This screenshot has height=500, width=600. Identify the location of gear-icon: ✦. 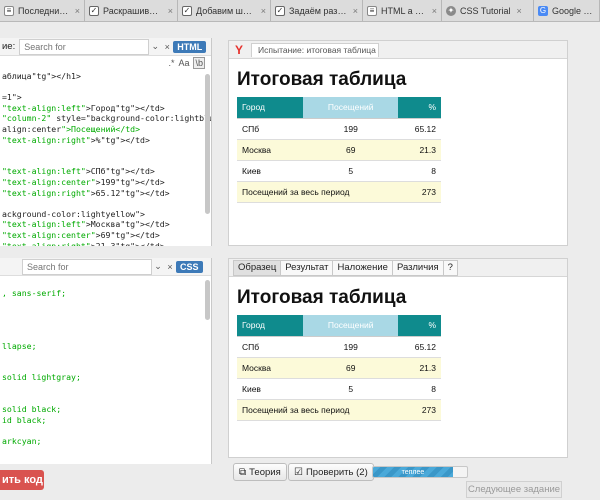
(451, 11).